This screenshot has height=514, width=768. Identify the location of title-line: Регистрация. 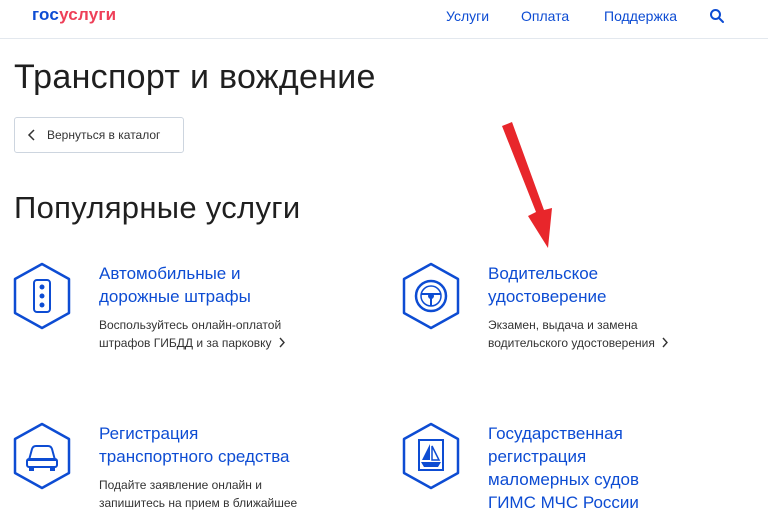
(149, 433).